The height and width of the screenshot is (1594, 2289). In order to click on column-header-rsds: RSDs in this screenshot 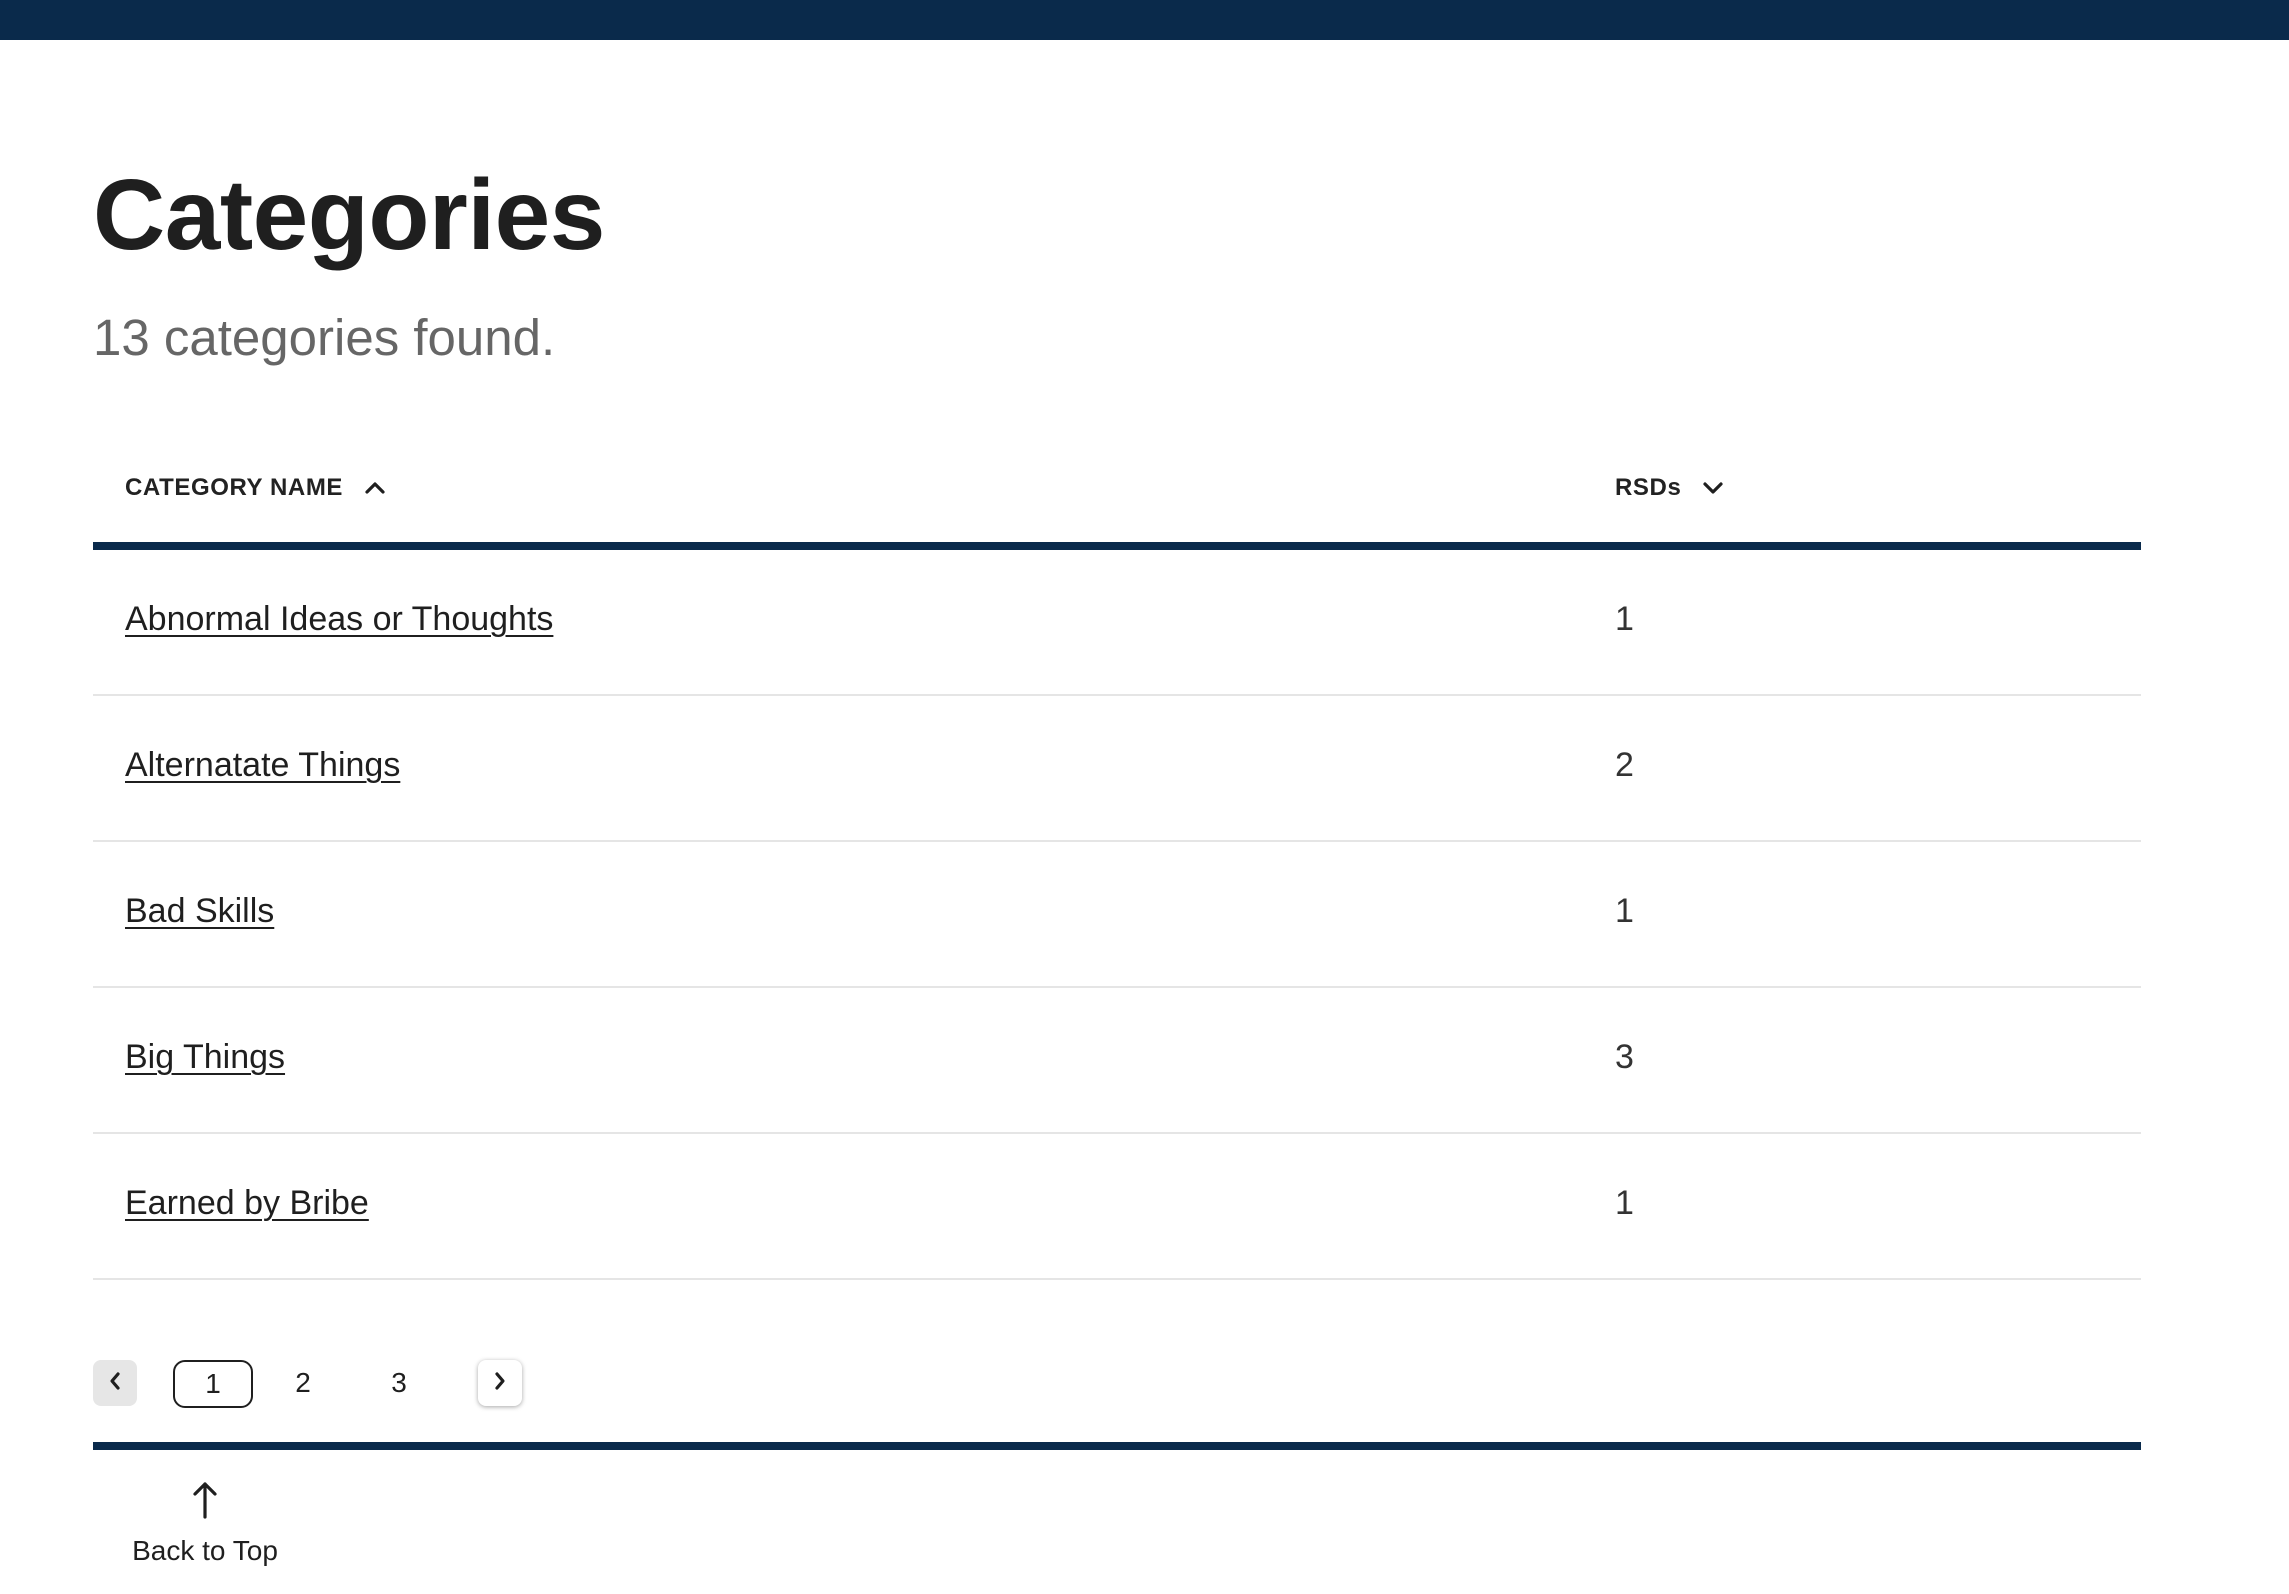, I will do `click(1673, 488)`.